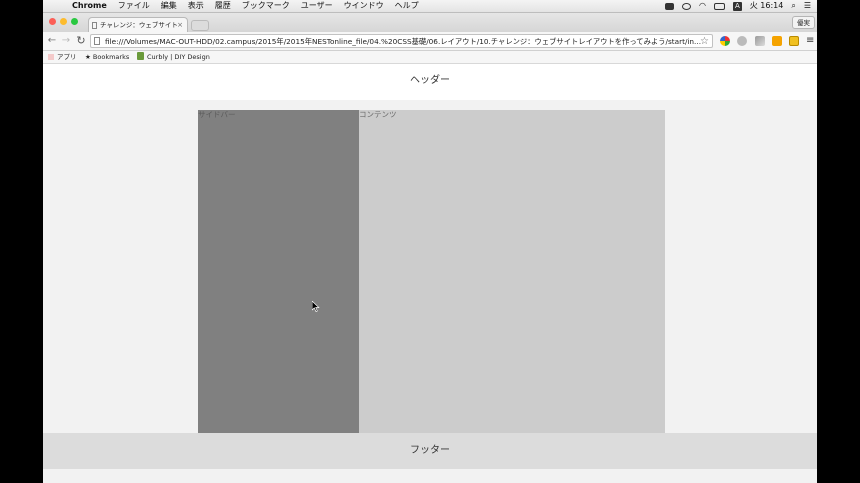 The height and width of the screenshot is (483, 860). What do you see at coordinates (51, 57) in the screenshot?
I see `apps-grid-icon` at bounding box center [51, 57].